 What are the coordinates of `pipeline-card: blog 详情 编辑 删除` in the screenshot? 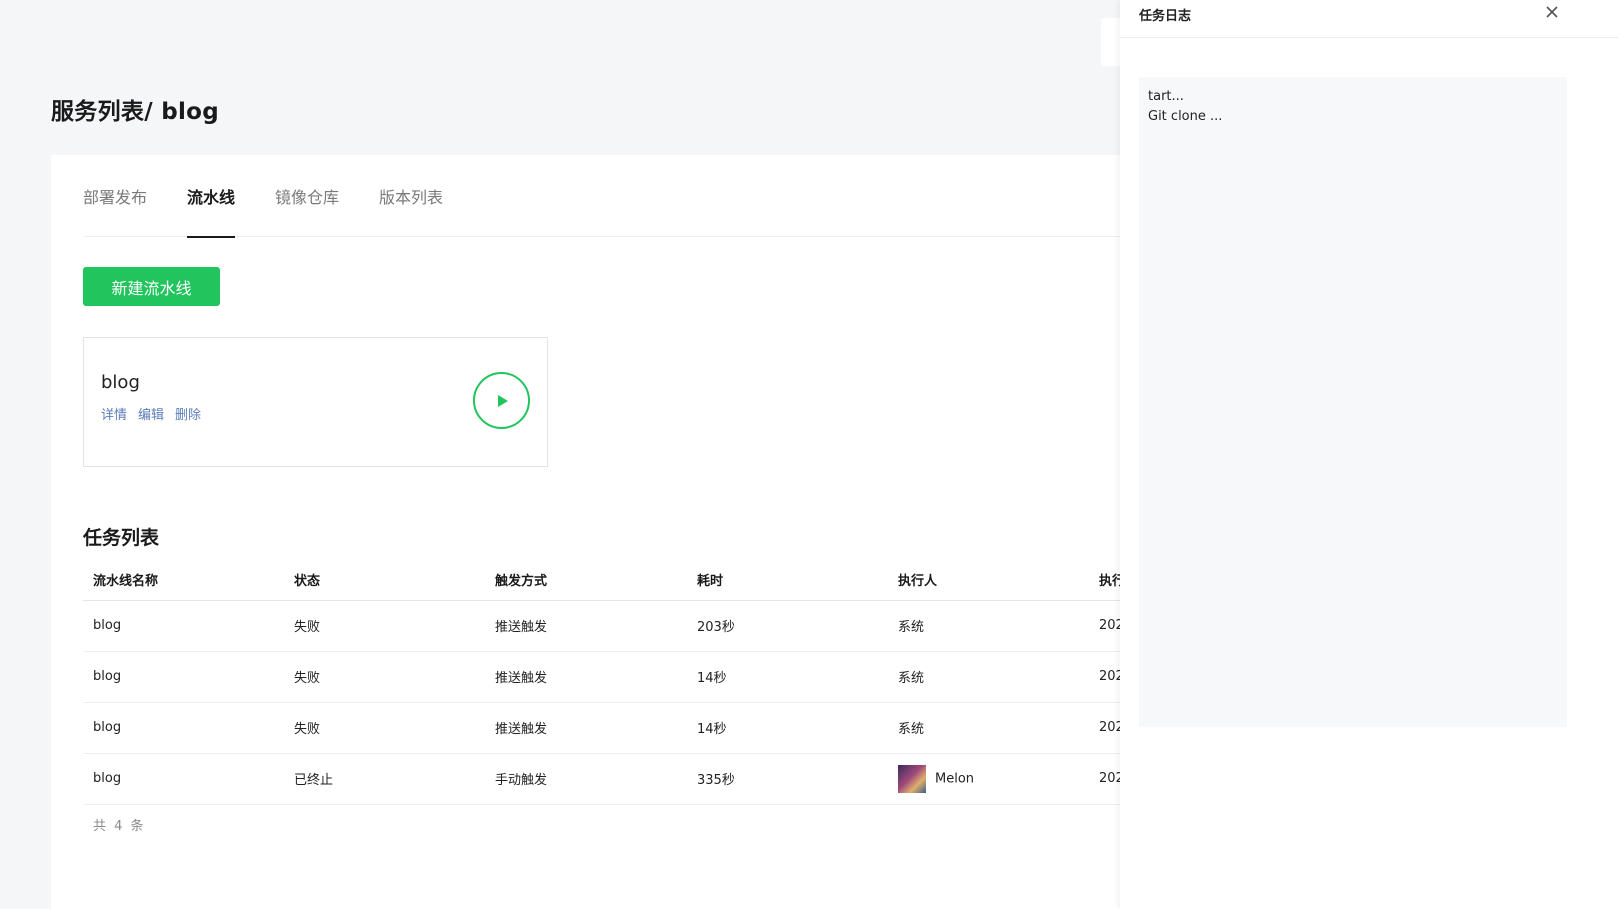 It's located at (315, 402).